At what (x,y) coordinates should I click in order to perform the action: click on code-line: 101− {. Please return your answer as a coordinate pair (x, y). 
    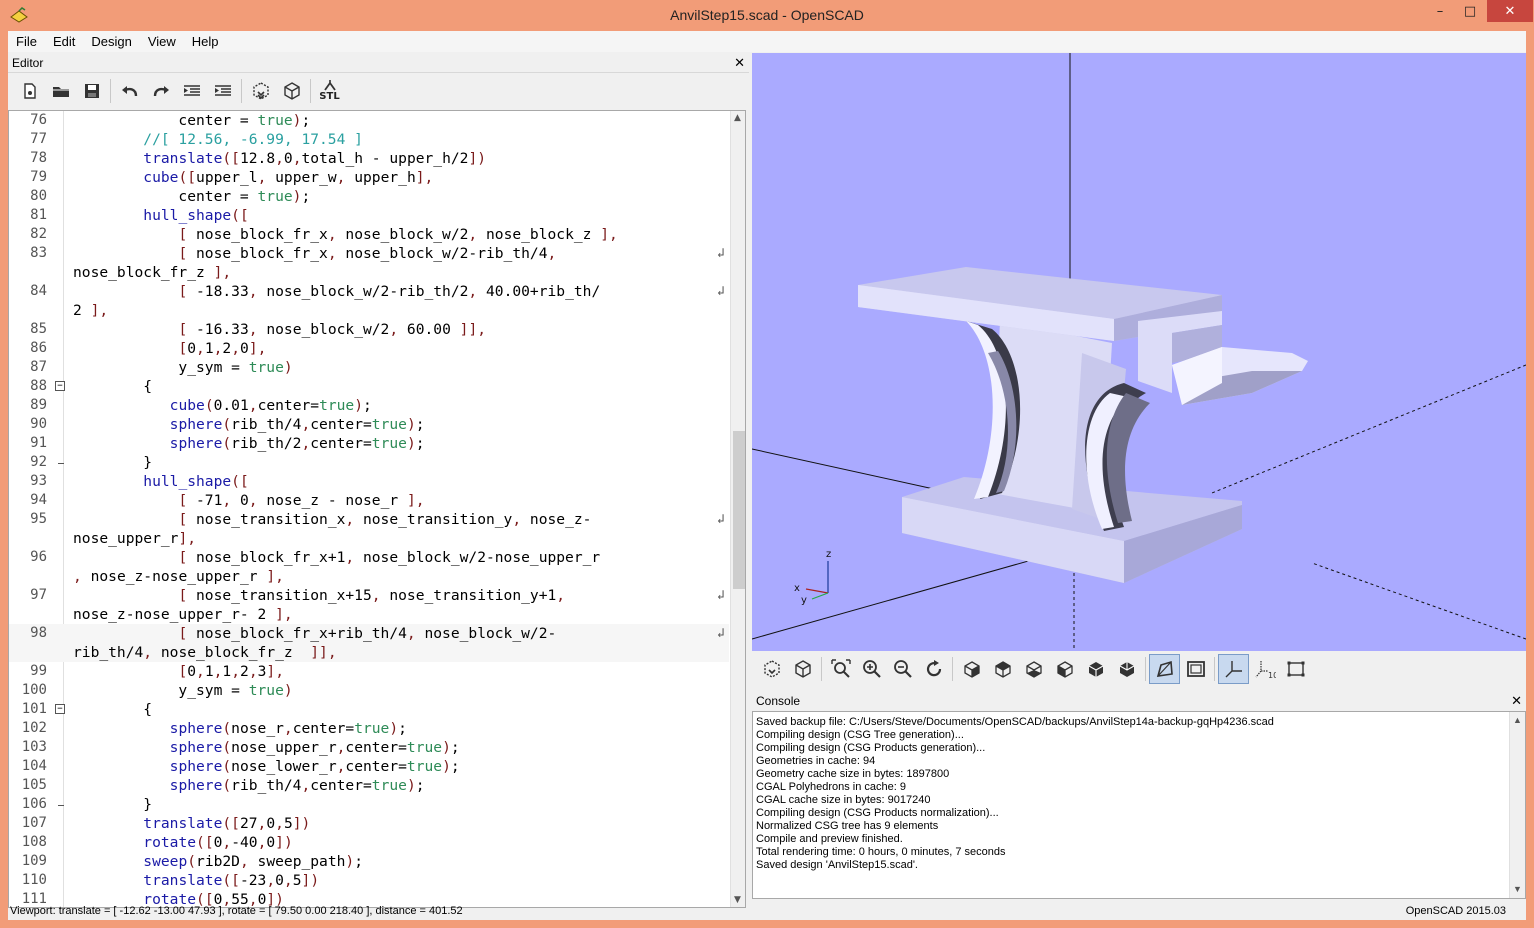
    Looking at the image, I should click on (369, 709).